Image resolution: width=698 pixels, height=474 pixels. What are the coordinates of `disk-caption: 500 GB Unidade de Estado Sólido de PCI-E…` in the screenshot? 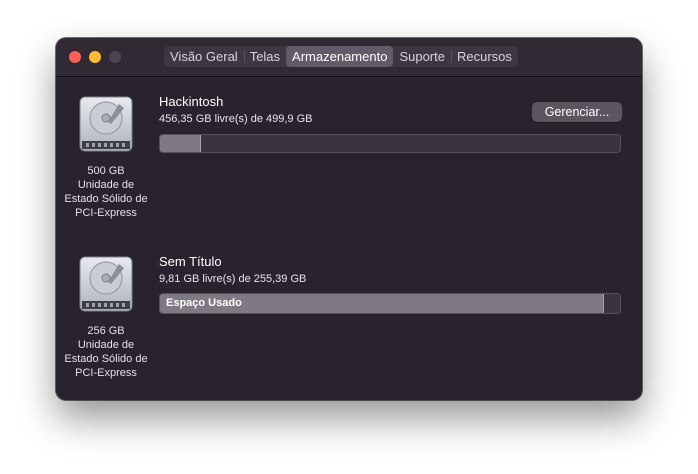 It's located at (106, 192).